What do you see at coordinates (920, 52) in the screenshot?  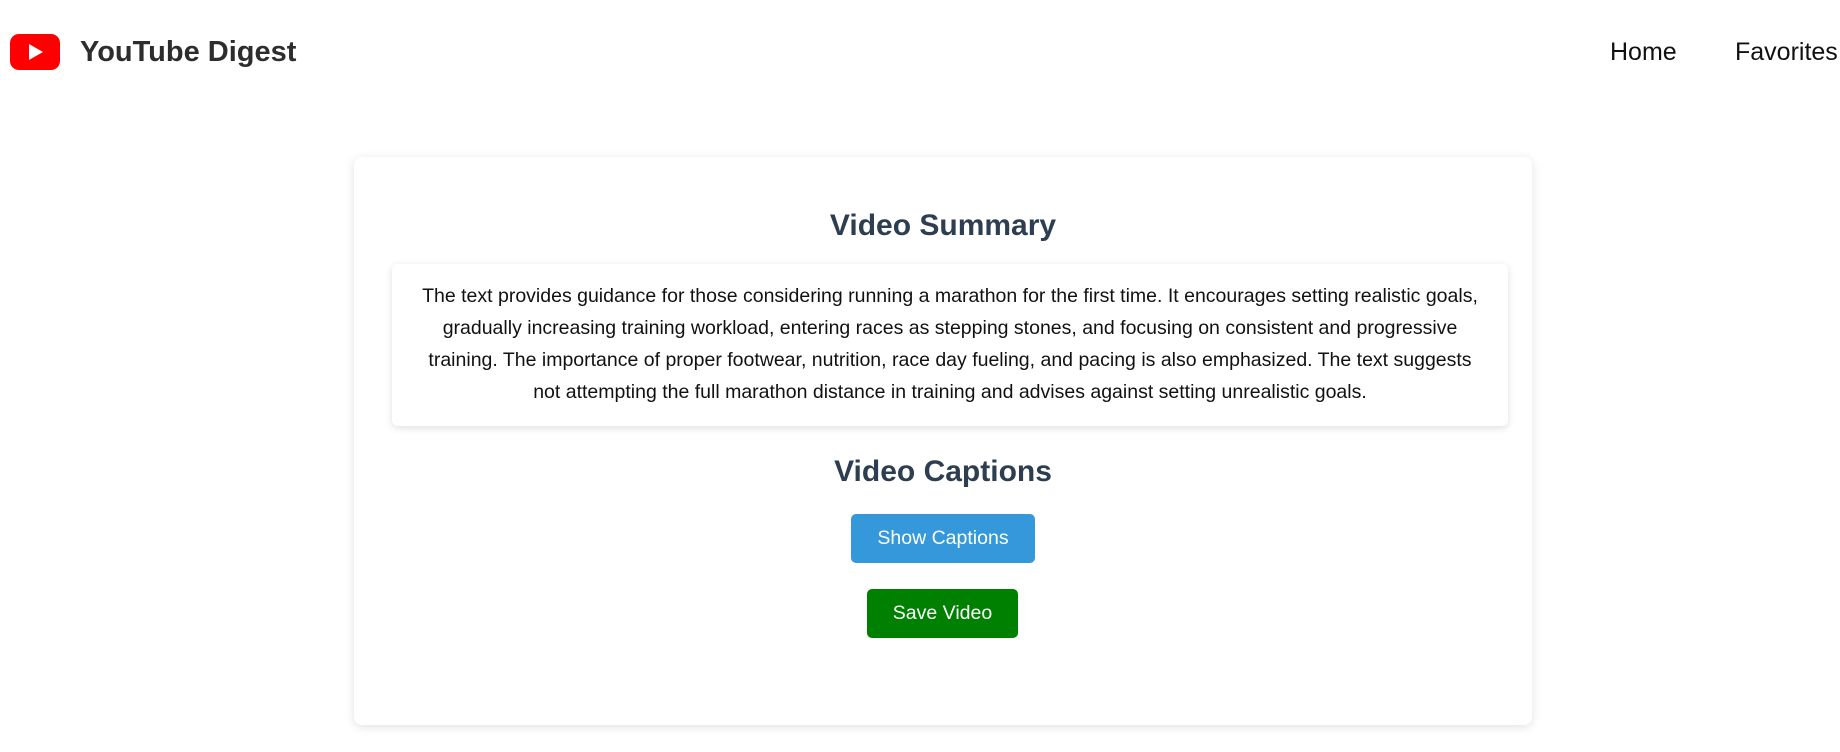 I see `top-navbar: YouTube Digest Home Favorites` at bounding box center [920, 52].